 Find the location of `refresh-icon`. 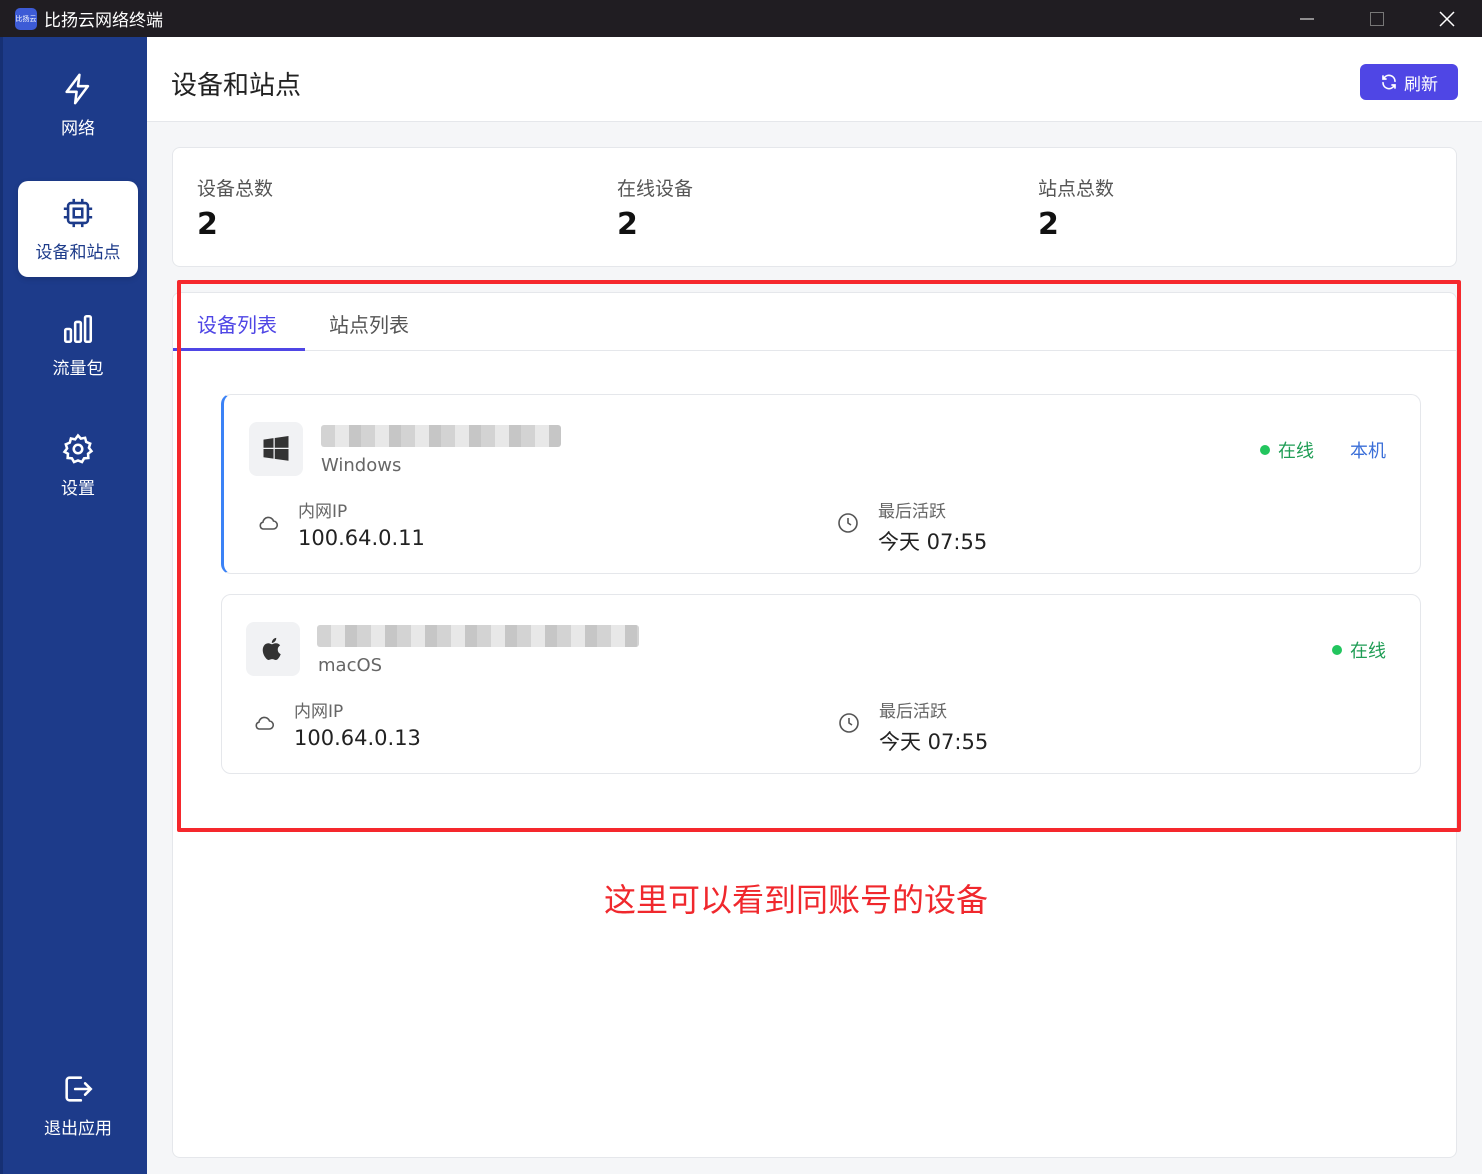

refresh-icon is located at coordinates (1389, 82).